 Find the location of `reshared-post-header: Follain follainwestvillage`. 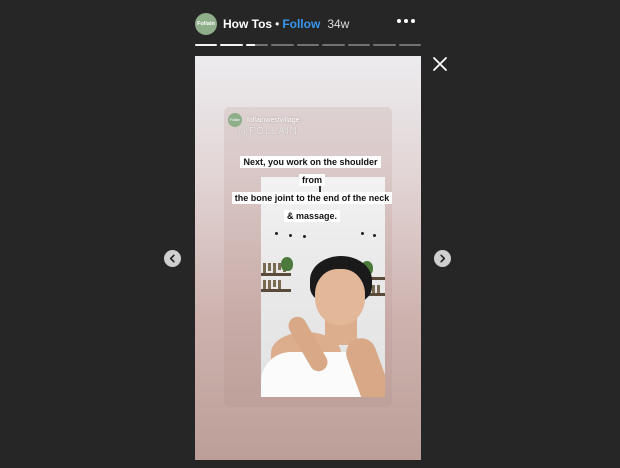

reshared-post-header: Follain follainwestvillage is located at coordinates (264, 120).